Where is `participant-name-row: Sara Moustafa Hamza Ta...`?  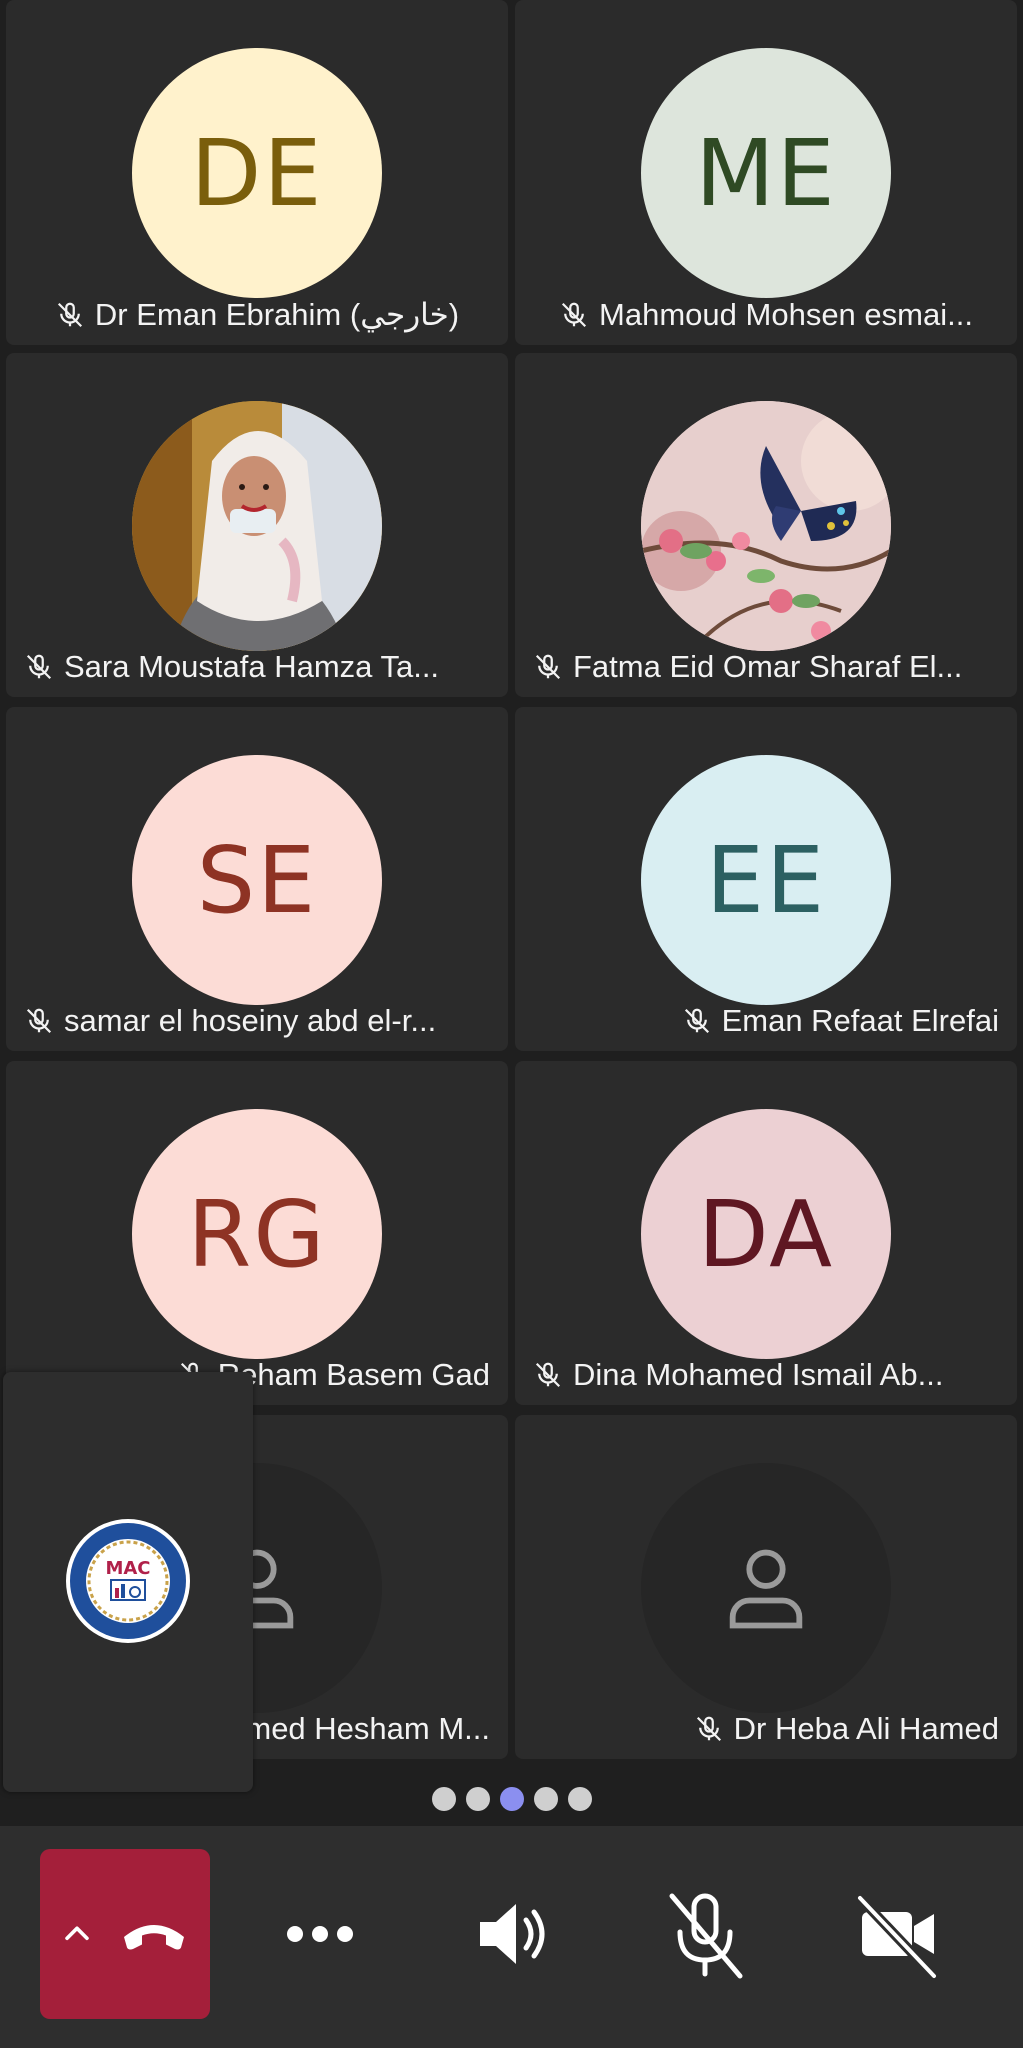
participant-name-row: Sara Moustafa Hamza Ta... is located at coordinates (257, 667).